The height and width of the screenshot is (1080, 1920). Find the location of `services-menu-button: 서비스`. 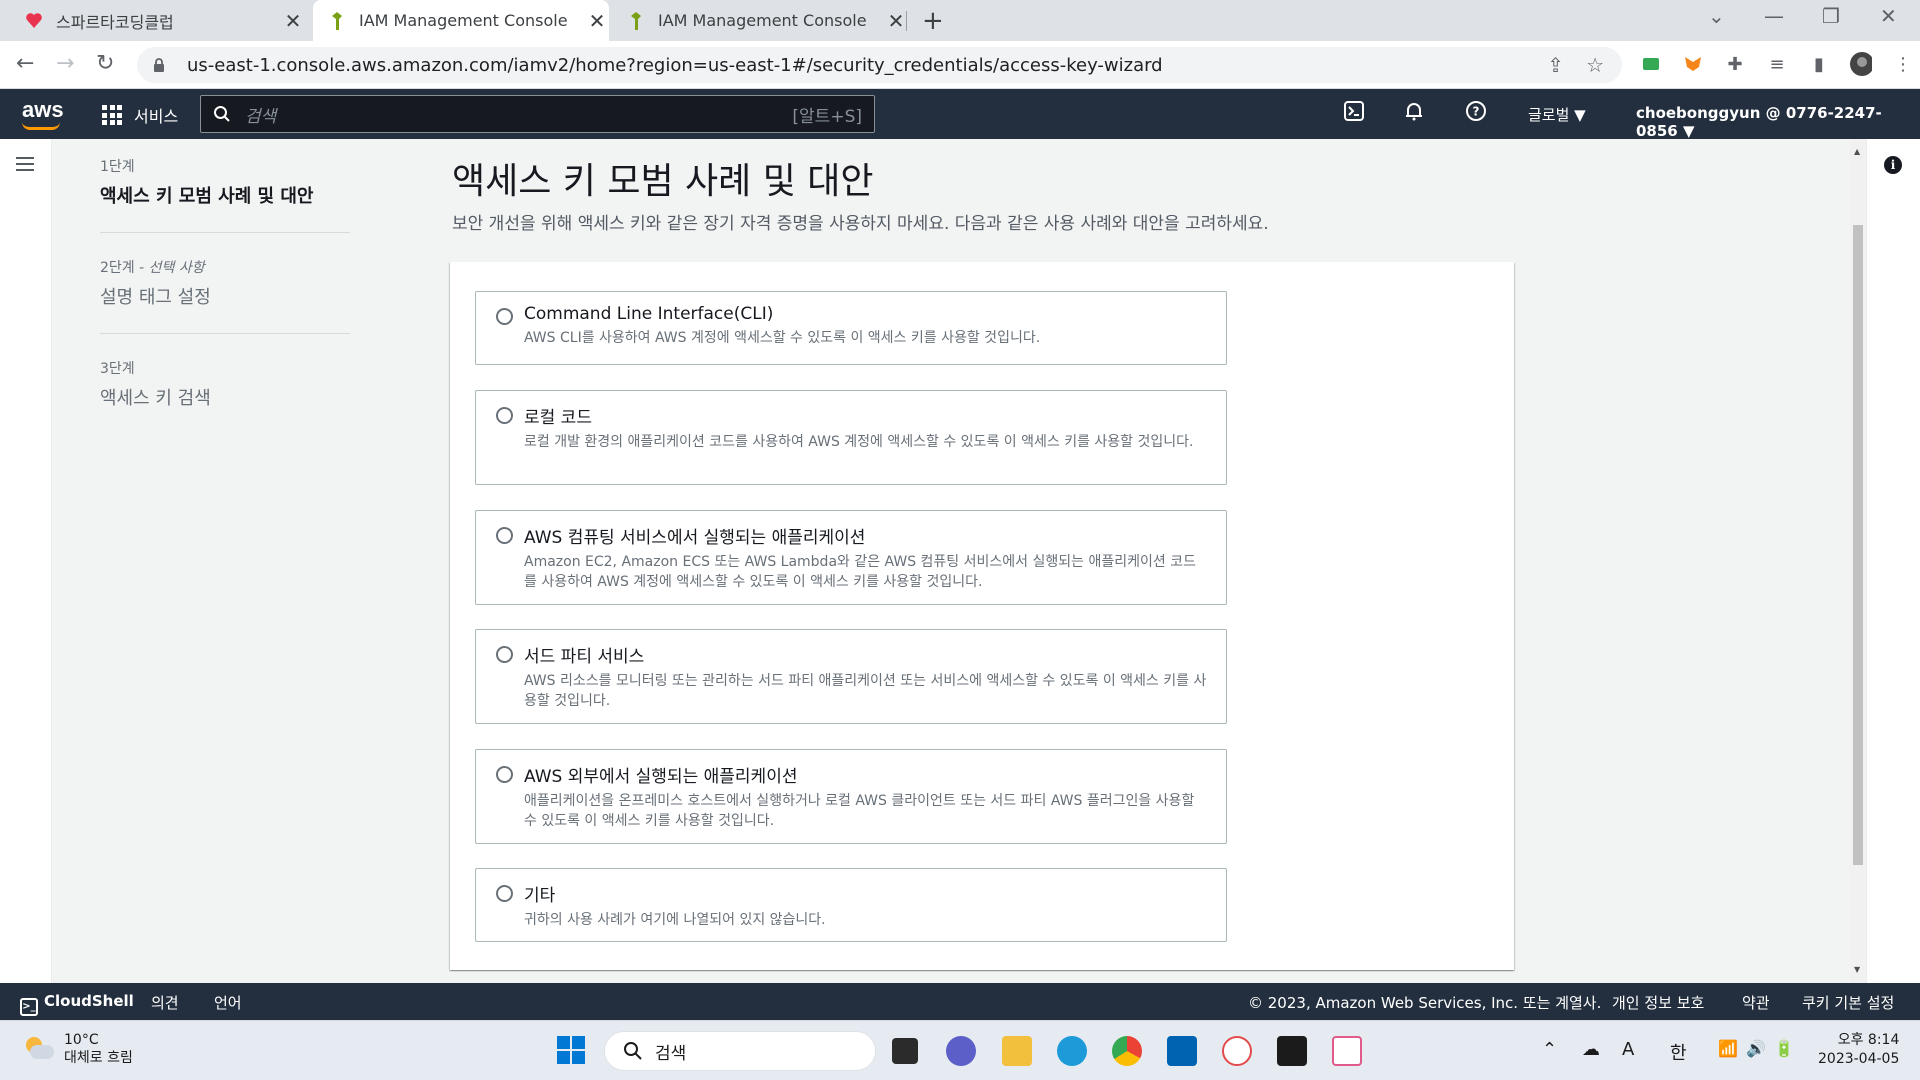

services-menu-button: 서비스 is located at coordinates (140, 115).